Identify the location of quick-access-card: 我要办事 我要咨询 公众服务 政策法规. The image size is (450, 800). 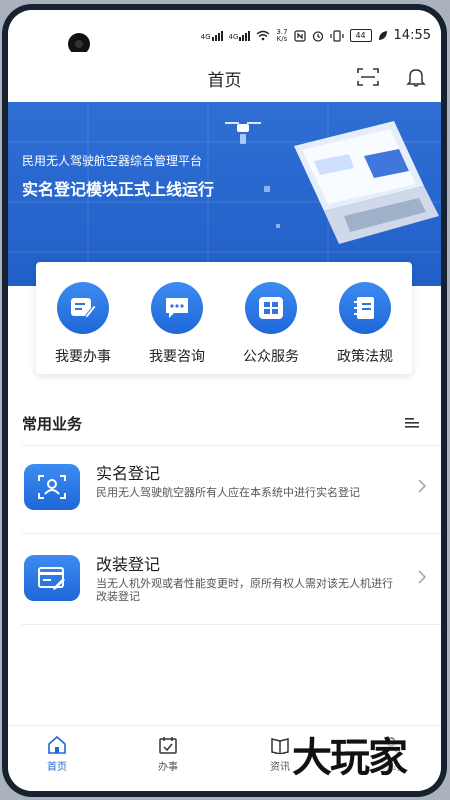
(224, 318).